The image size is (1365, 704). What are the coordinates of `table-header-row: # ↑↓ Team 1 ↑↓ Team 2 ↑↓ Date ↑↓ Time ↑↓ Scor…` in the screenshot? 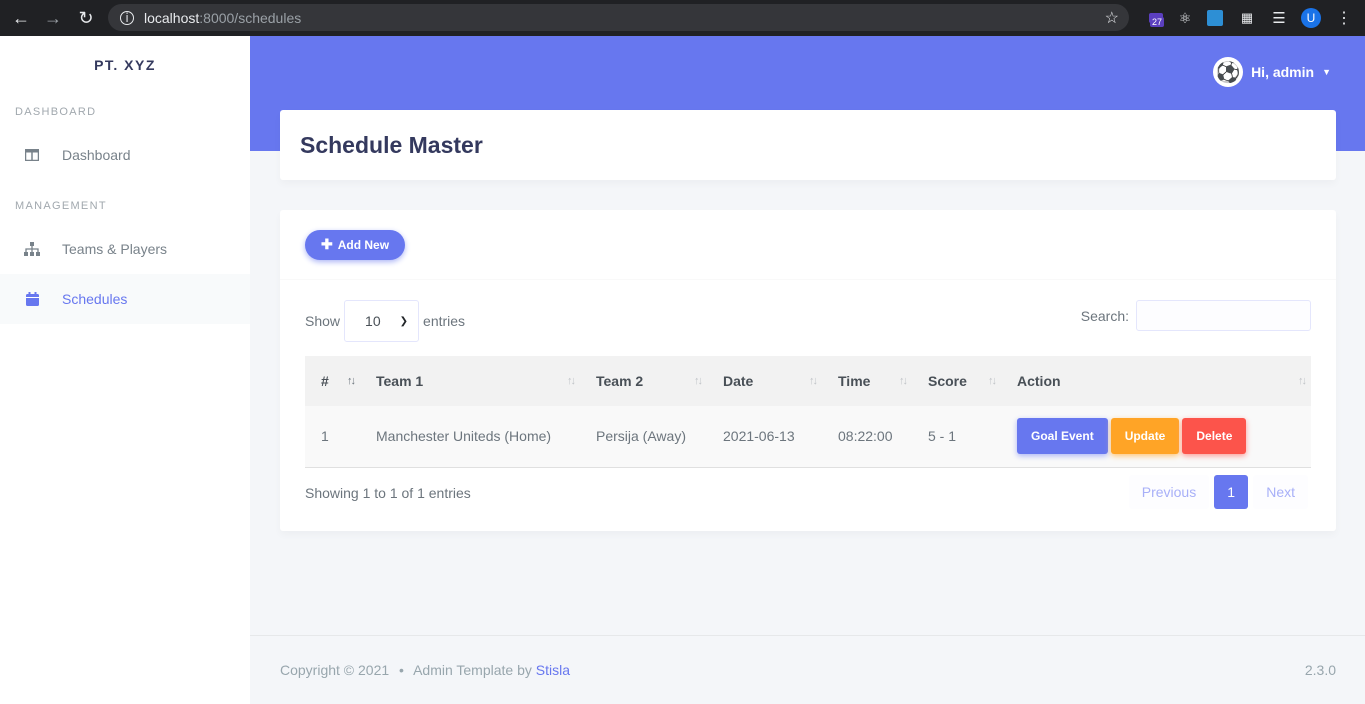 It's located at (808, 381).